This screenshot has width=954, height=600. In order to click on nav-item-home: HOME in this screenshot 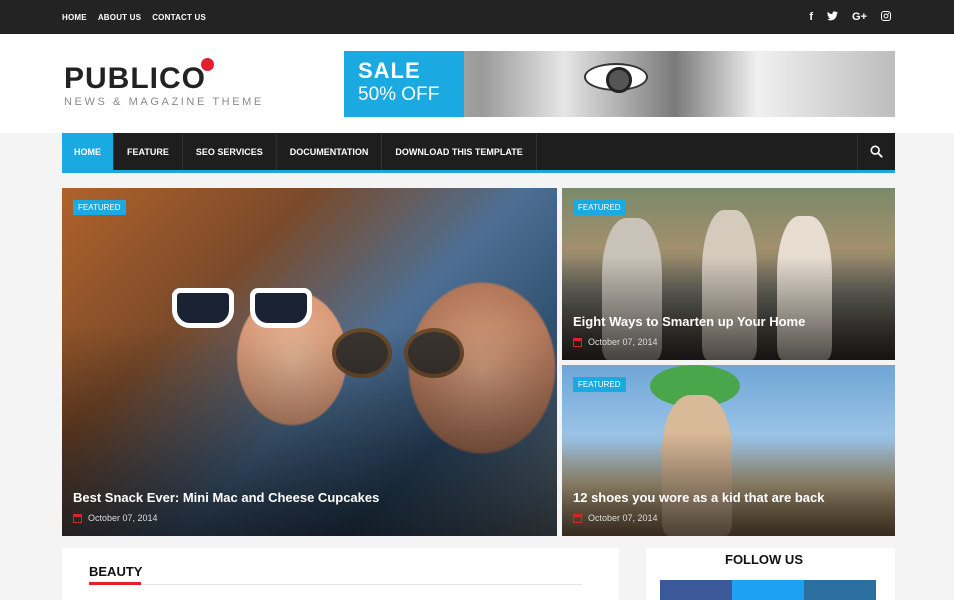, I will do `click(88, 151)`.